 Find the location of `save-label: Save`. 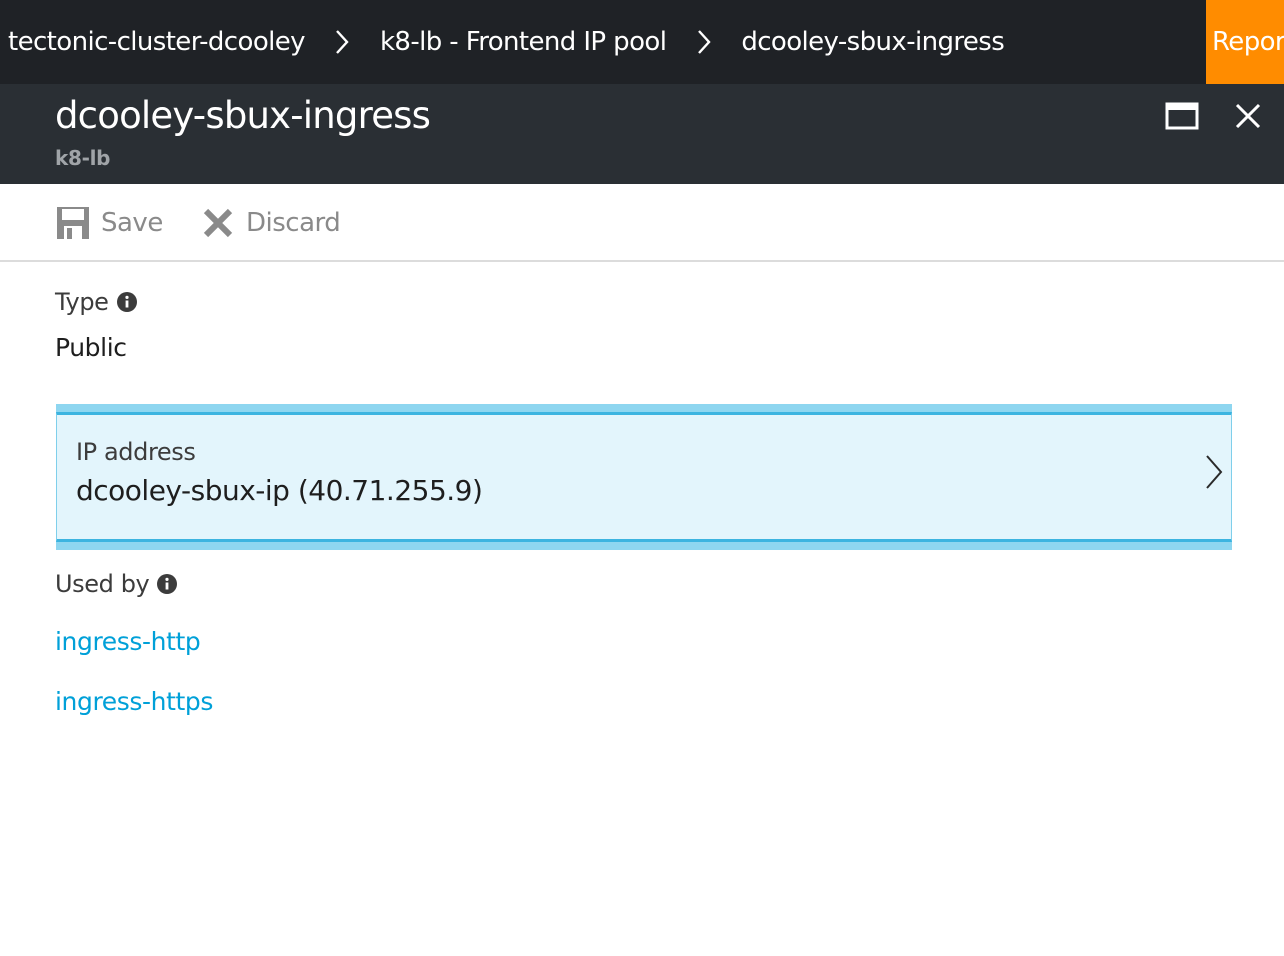

save-label: Save is located at coordinates (132, 223).